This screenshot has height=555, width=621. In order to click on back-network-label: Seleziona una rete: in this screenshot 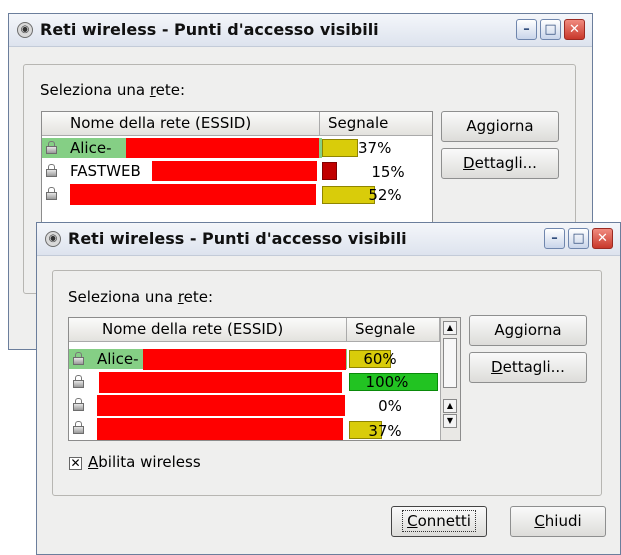, I will do `click(113, 90)`.